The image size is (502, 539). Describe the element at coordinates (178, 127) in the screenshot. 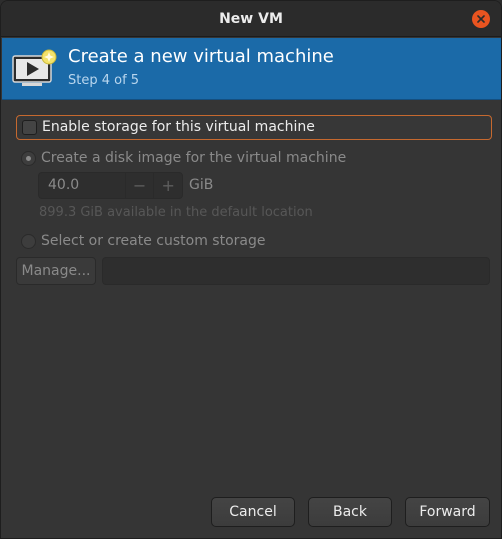

I see `enable-storage-label: Enable storage for this virtual machine` at that location.